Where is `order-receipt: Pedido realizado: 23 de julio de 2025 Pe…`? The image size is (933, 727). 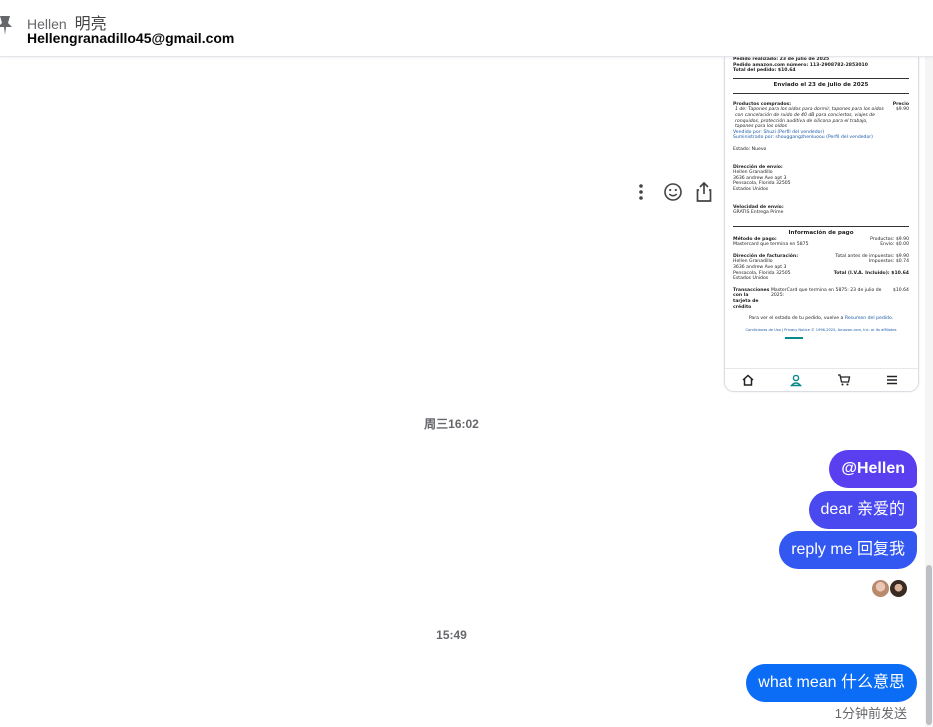
order-receipt: Pedido realizado: 23 de julio de 2025 Pe… is located at coordinates (821, 198).